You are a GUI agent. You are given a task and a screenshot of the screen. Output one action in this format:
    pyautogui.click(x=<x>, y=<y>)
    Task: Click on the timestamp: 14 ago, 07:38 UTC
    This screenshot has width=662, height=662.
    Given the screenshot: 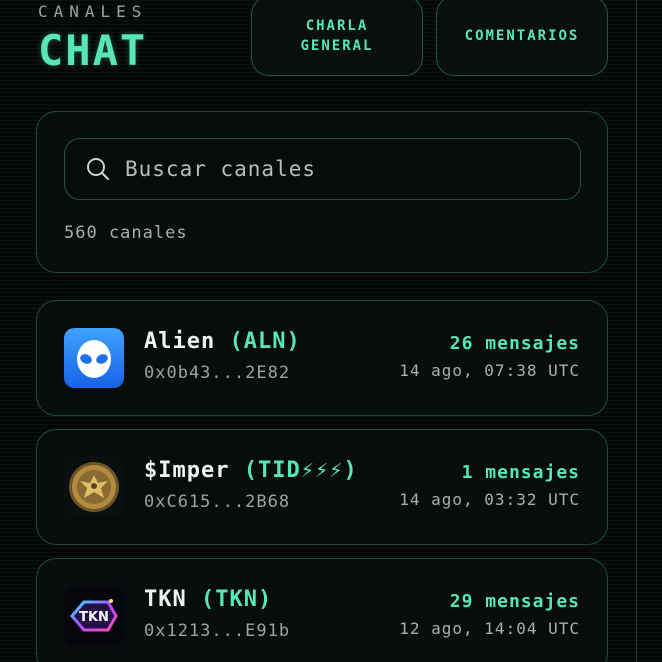 What is the action you would take?
    pyautogui.click(x=489, y=370)
    